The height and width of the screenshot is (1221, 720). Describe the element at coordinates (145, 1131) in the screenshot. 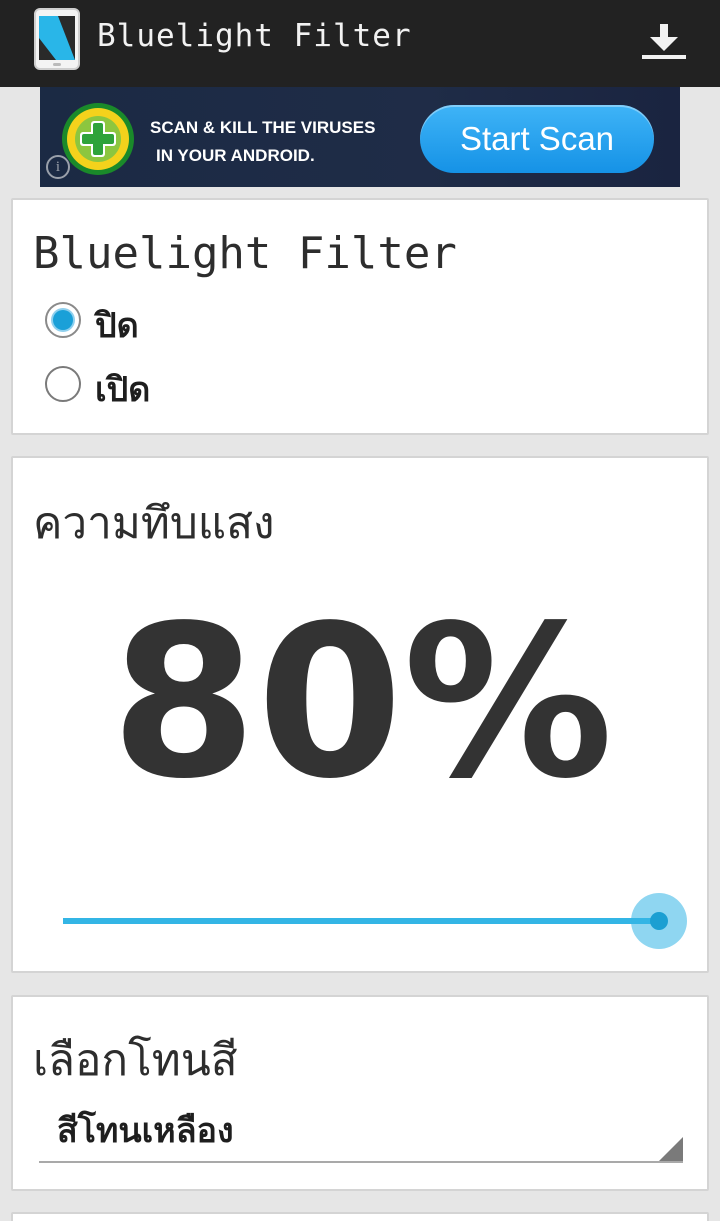

I see `dropdown-selected-value: สีโทนเหลือง` at that location.